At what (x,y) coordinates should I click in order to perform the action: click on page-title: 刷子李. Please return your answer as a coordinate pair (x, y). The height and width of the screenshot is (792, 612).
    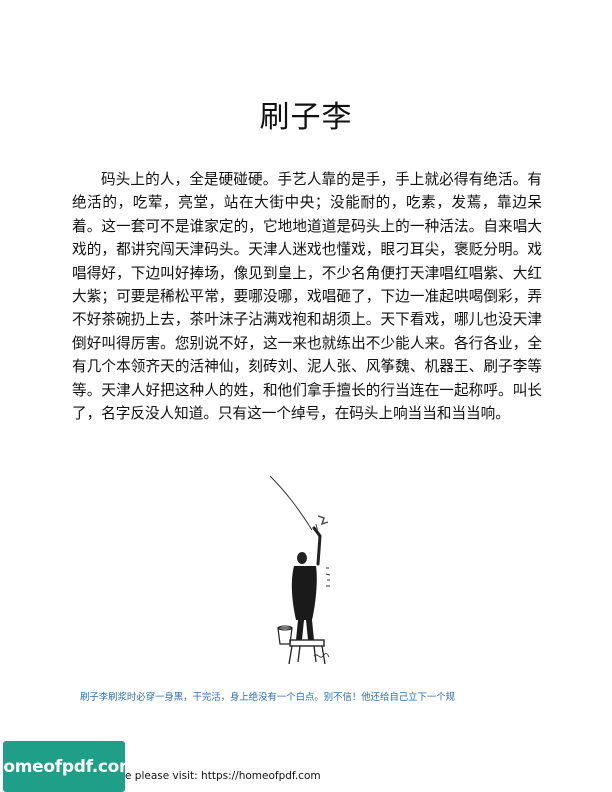
    Looking at the image, I should click on (306, 117).